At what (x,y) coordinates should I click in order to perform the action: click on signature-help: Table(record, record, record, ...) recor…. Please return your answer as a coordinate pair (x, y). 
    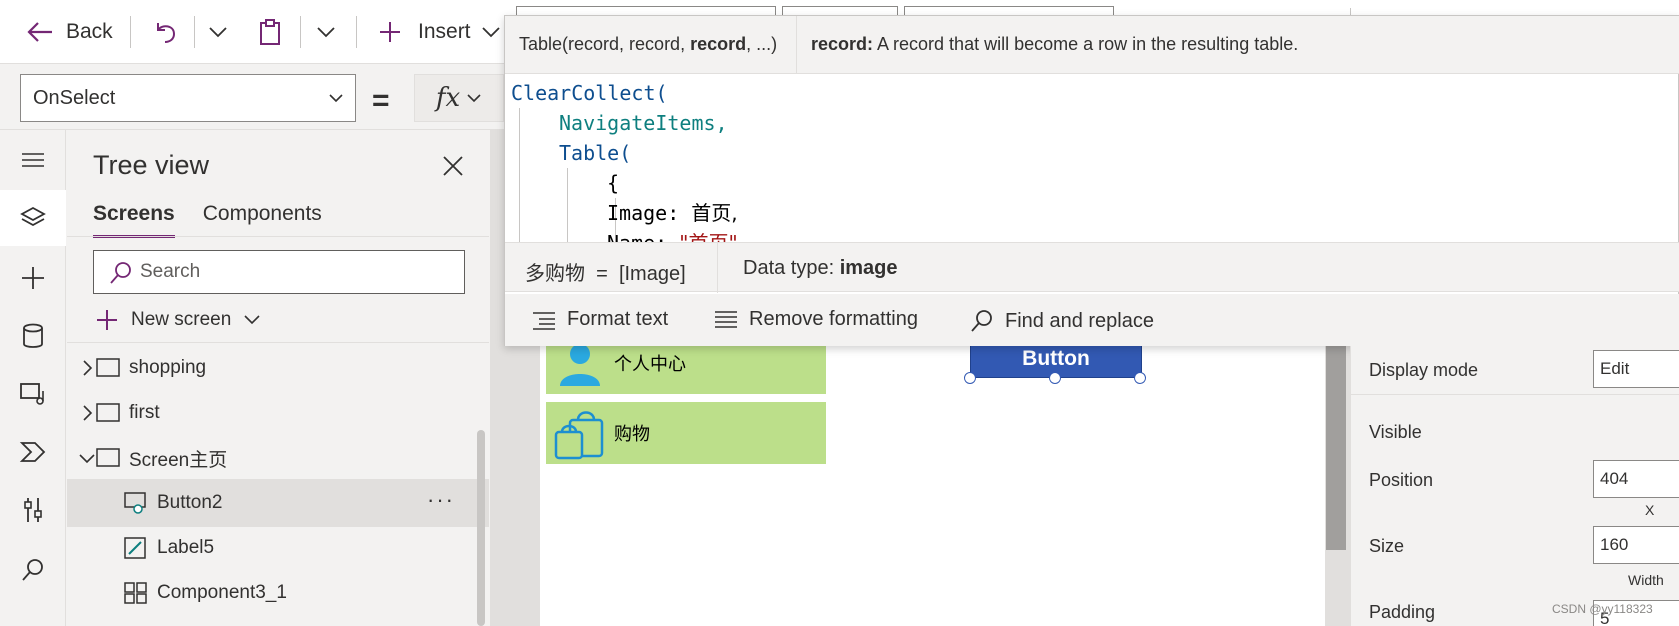
    Looking at the image, I should click on (1092, 45).